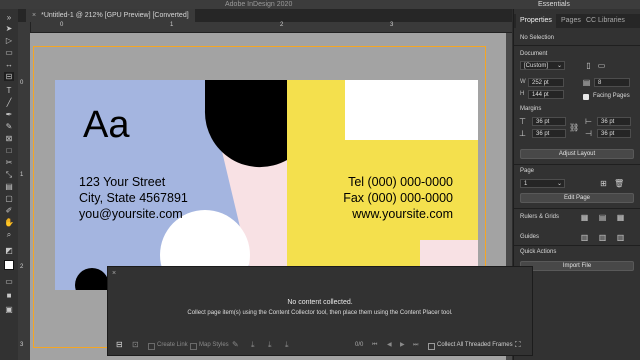  I want to click on width-field: 252 pt, so click(546, 82).